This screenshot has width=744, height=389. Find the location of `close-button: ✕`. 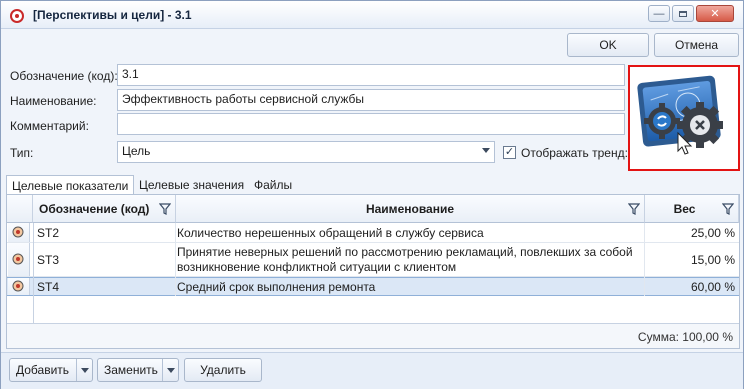

close-button: ✕ is located at coordinates (715, 13).